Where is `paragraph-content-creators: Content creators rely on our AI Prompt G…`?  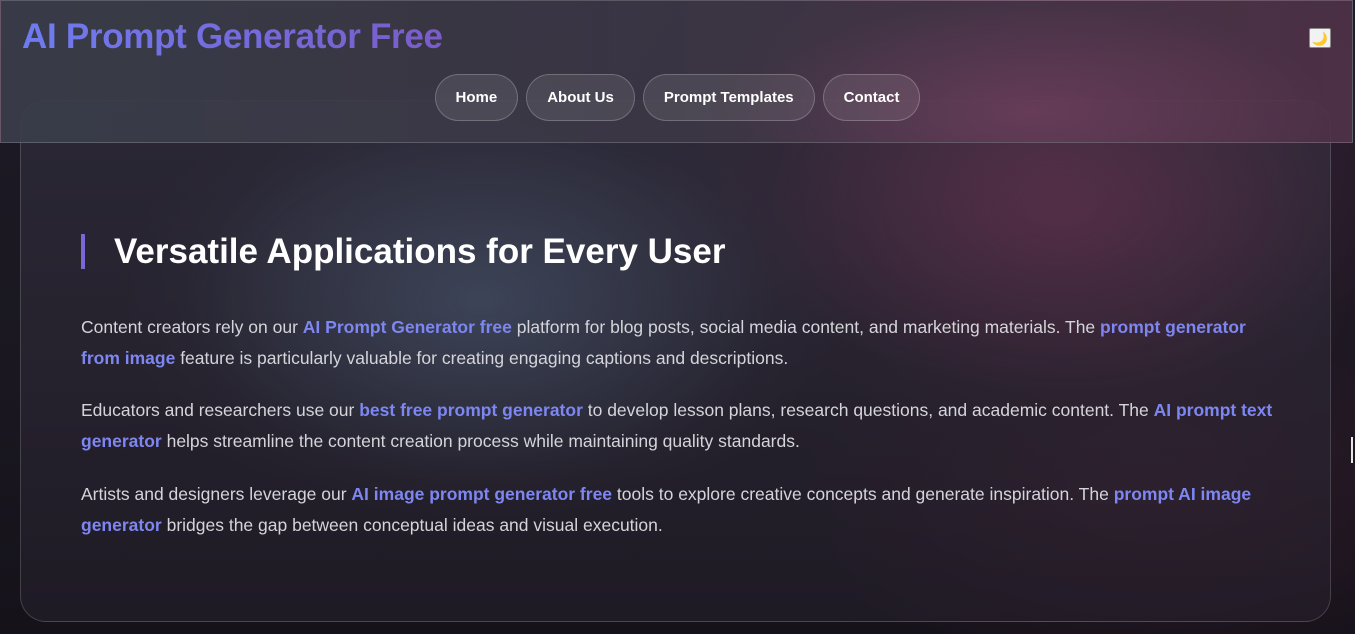 paragraph-content-creators: Content creators rely on our AI Prompt G… is located at coordinates (678, 343).